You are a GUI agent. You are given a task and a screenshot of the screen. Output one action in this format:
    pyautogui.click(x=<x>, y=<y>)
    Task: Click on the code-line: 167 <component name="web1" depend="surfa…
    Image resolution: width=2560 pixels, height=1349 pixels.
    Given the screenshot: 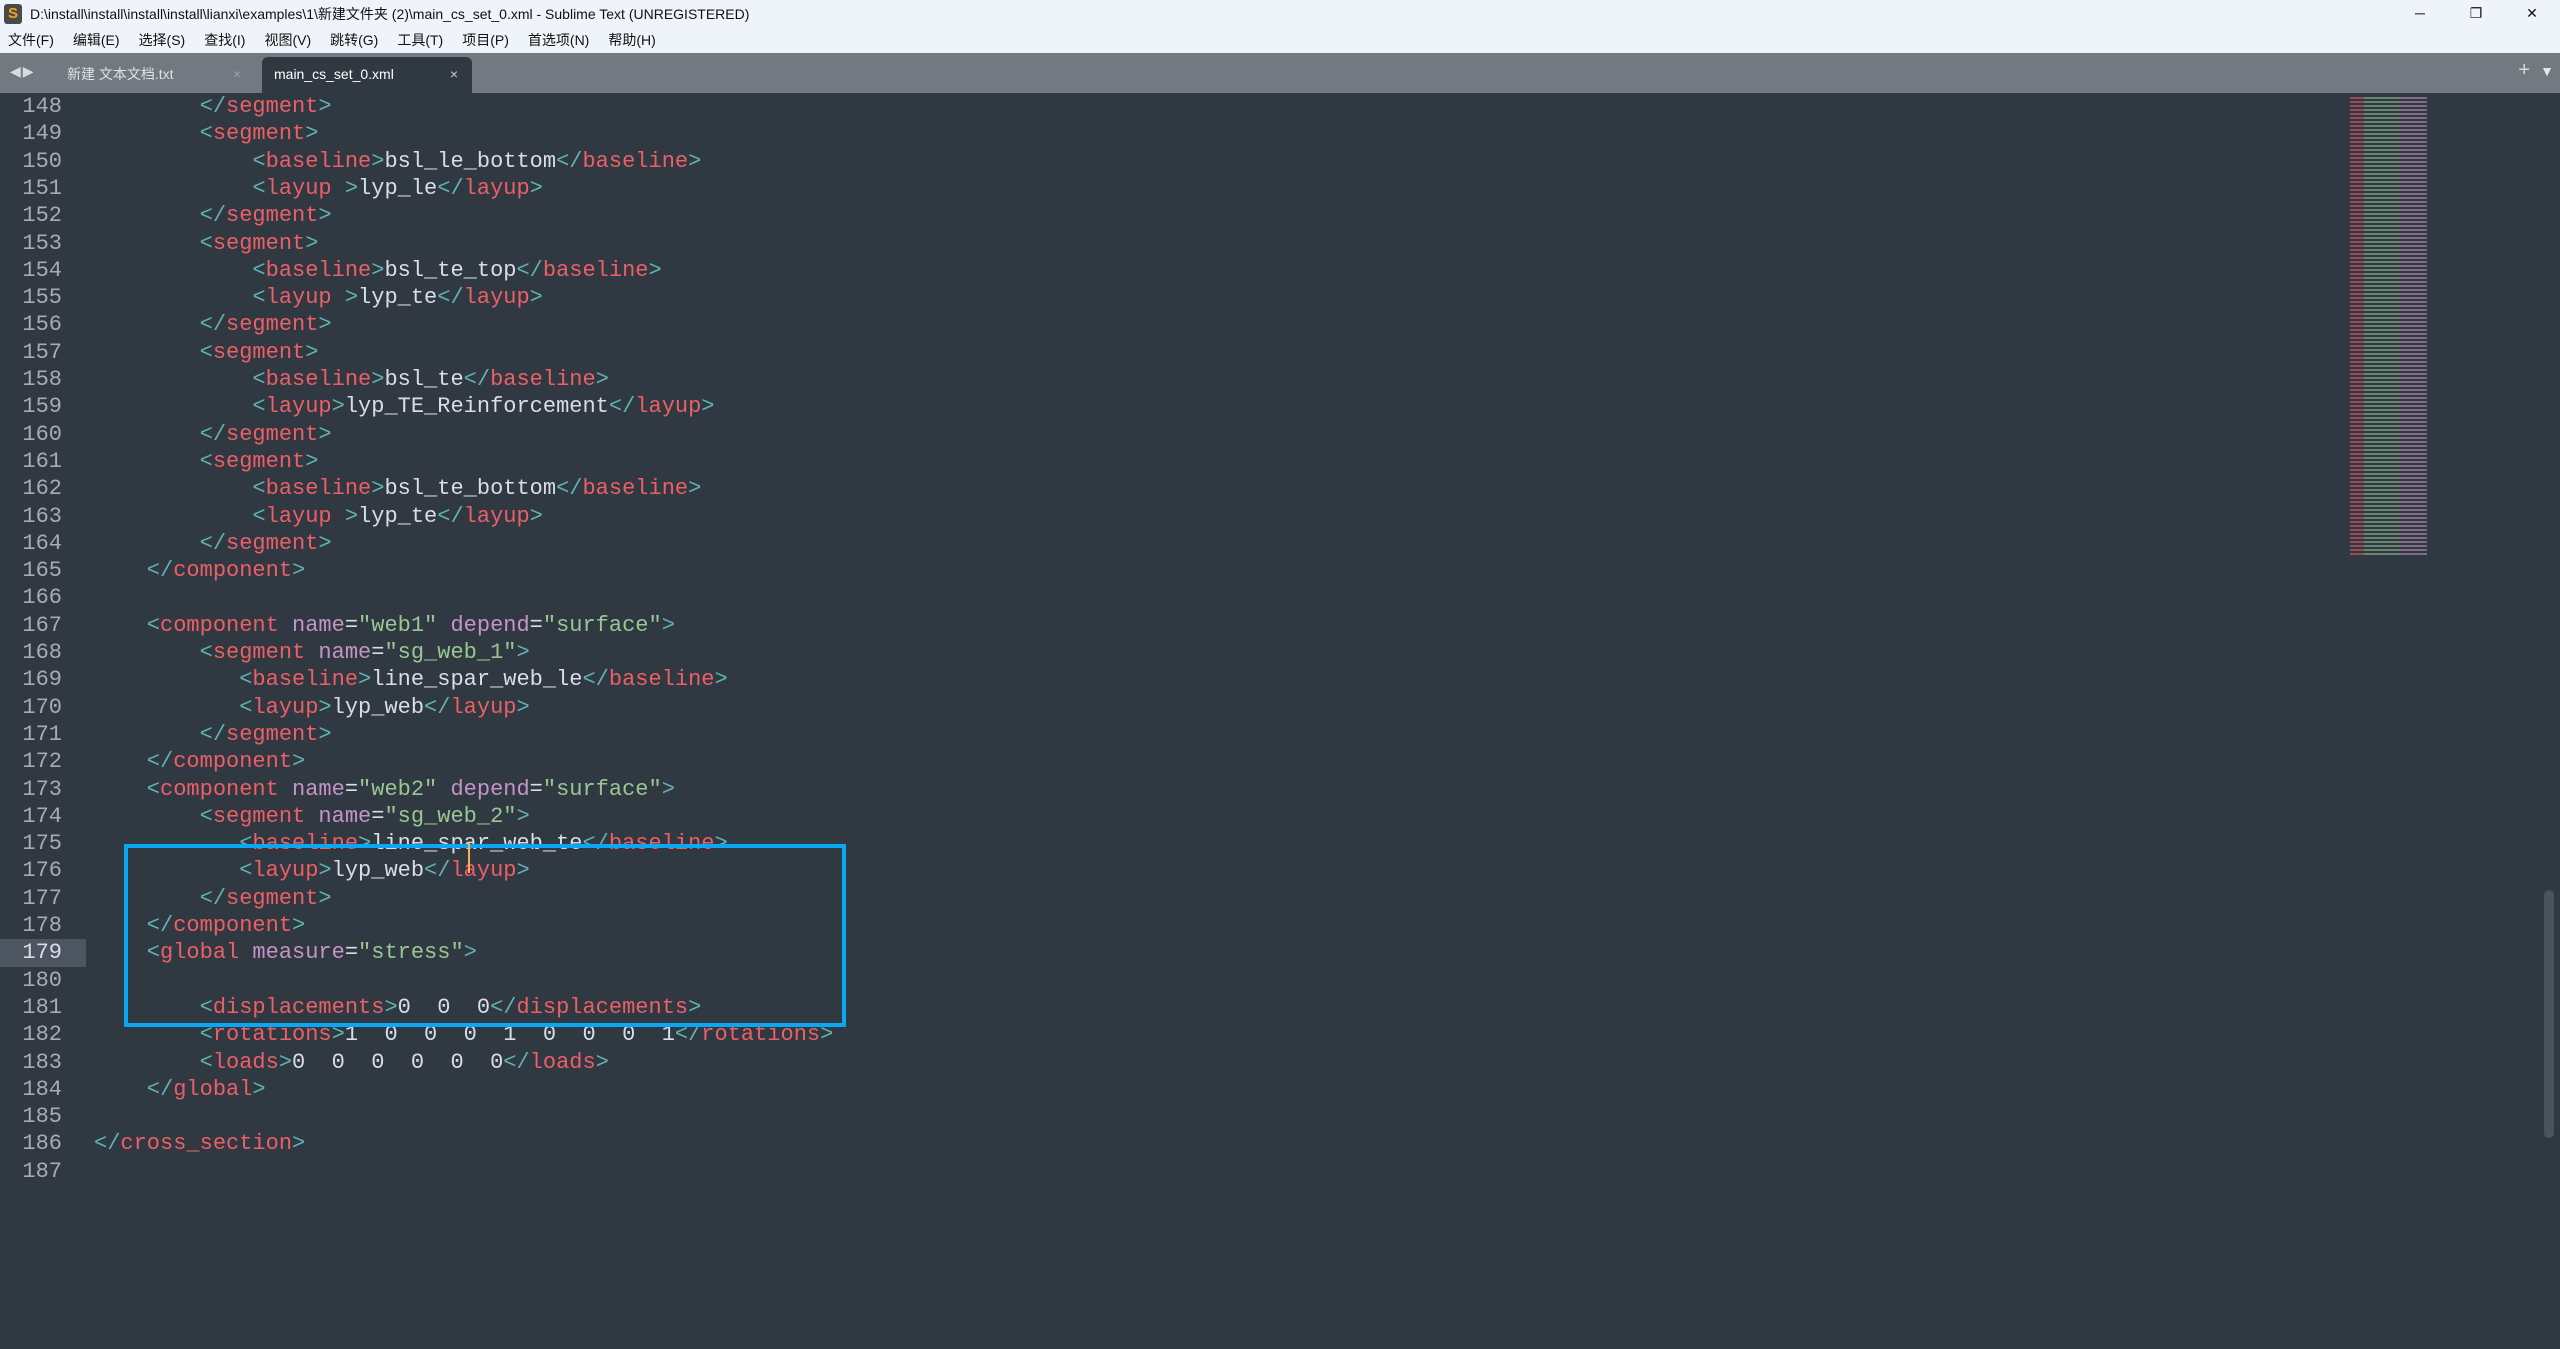 What is the action you would take?
    pyautogui.click(x=1150, y=625)
    